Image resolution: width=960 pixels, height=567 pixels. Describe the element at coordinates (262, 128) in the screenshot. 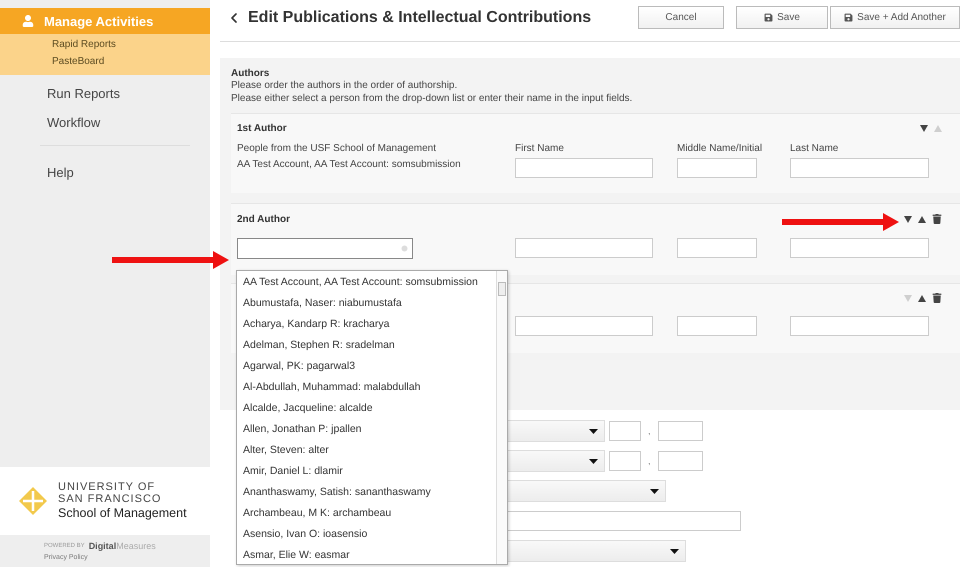

I see `author-heading: 1st Author` at that location.